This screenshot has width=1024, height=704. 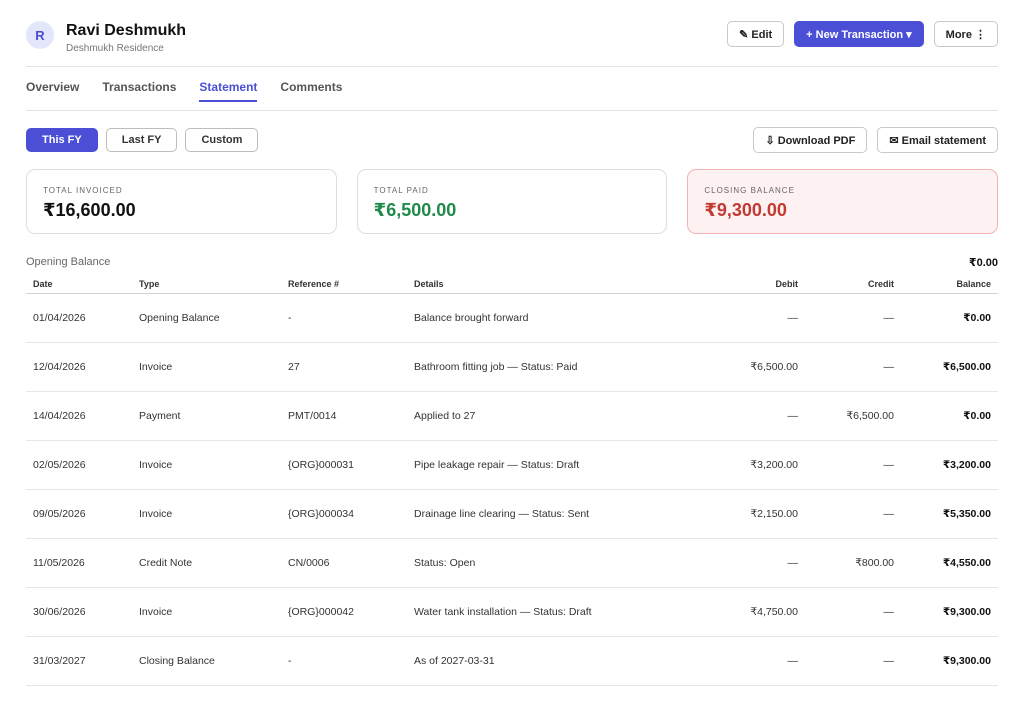 I want to click on total-invoiced-label: TOTAL INVOICED, so click(x=83, y=190).